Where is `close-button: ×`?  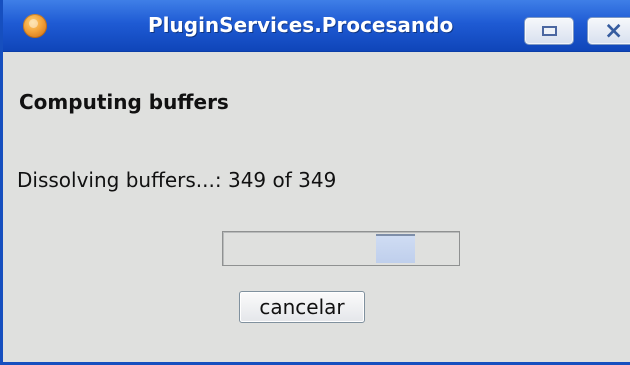
close-button: × is located at coordinates (608, 31).